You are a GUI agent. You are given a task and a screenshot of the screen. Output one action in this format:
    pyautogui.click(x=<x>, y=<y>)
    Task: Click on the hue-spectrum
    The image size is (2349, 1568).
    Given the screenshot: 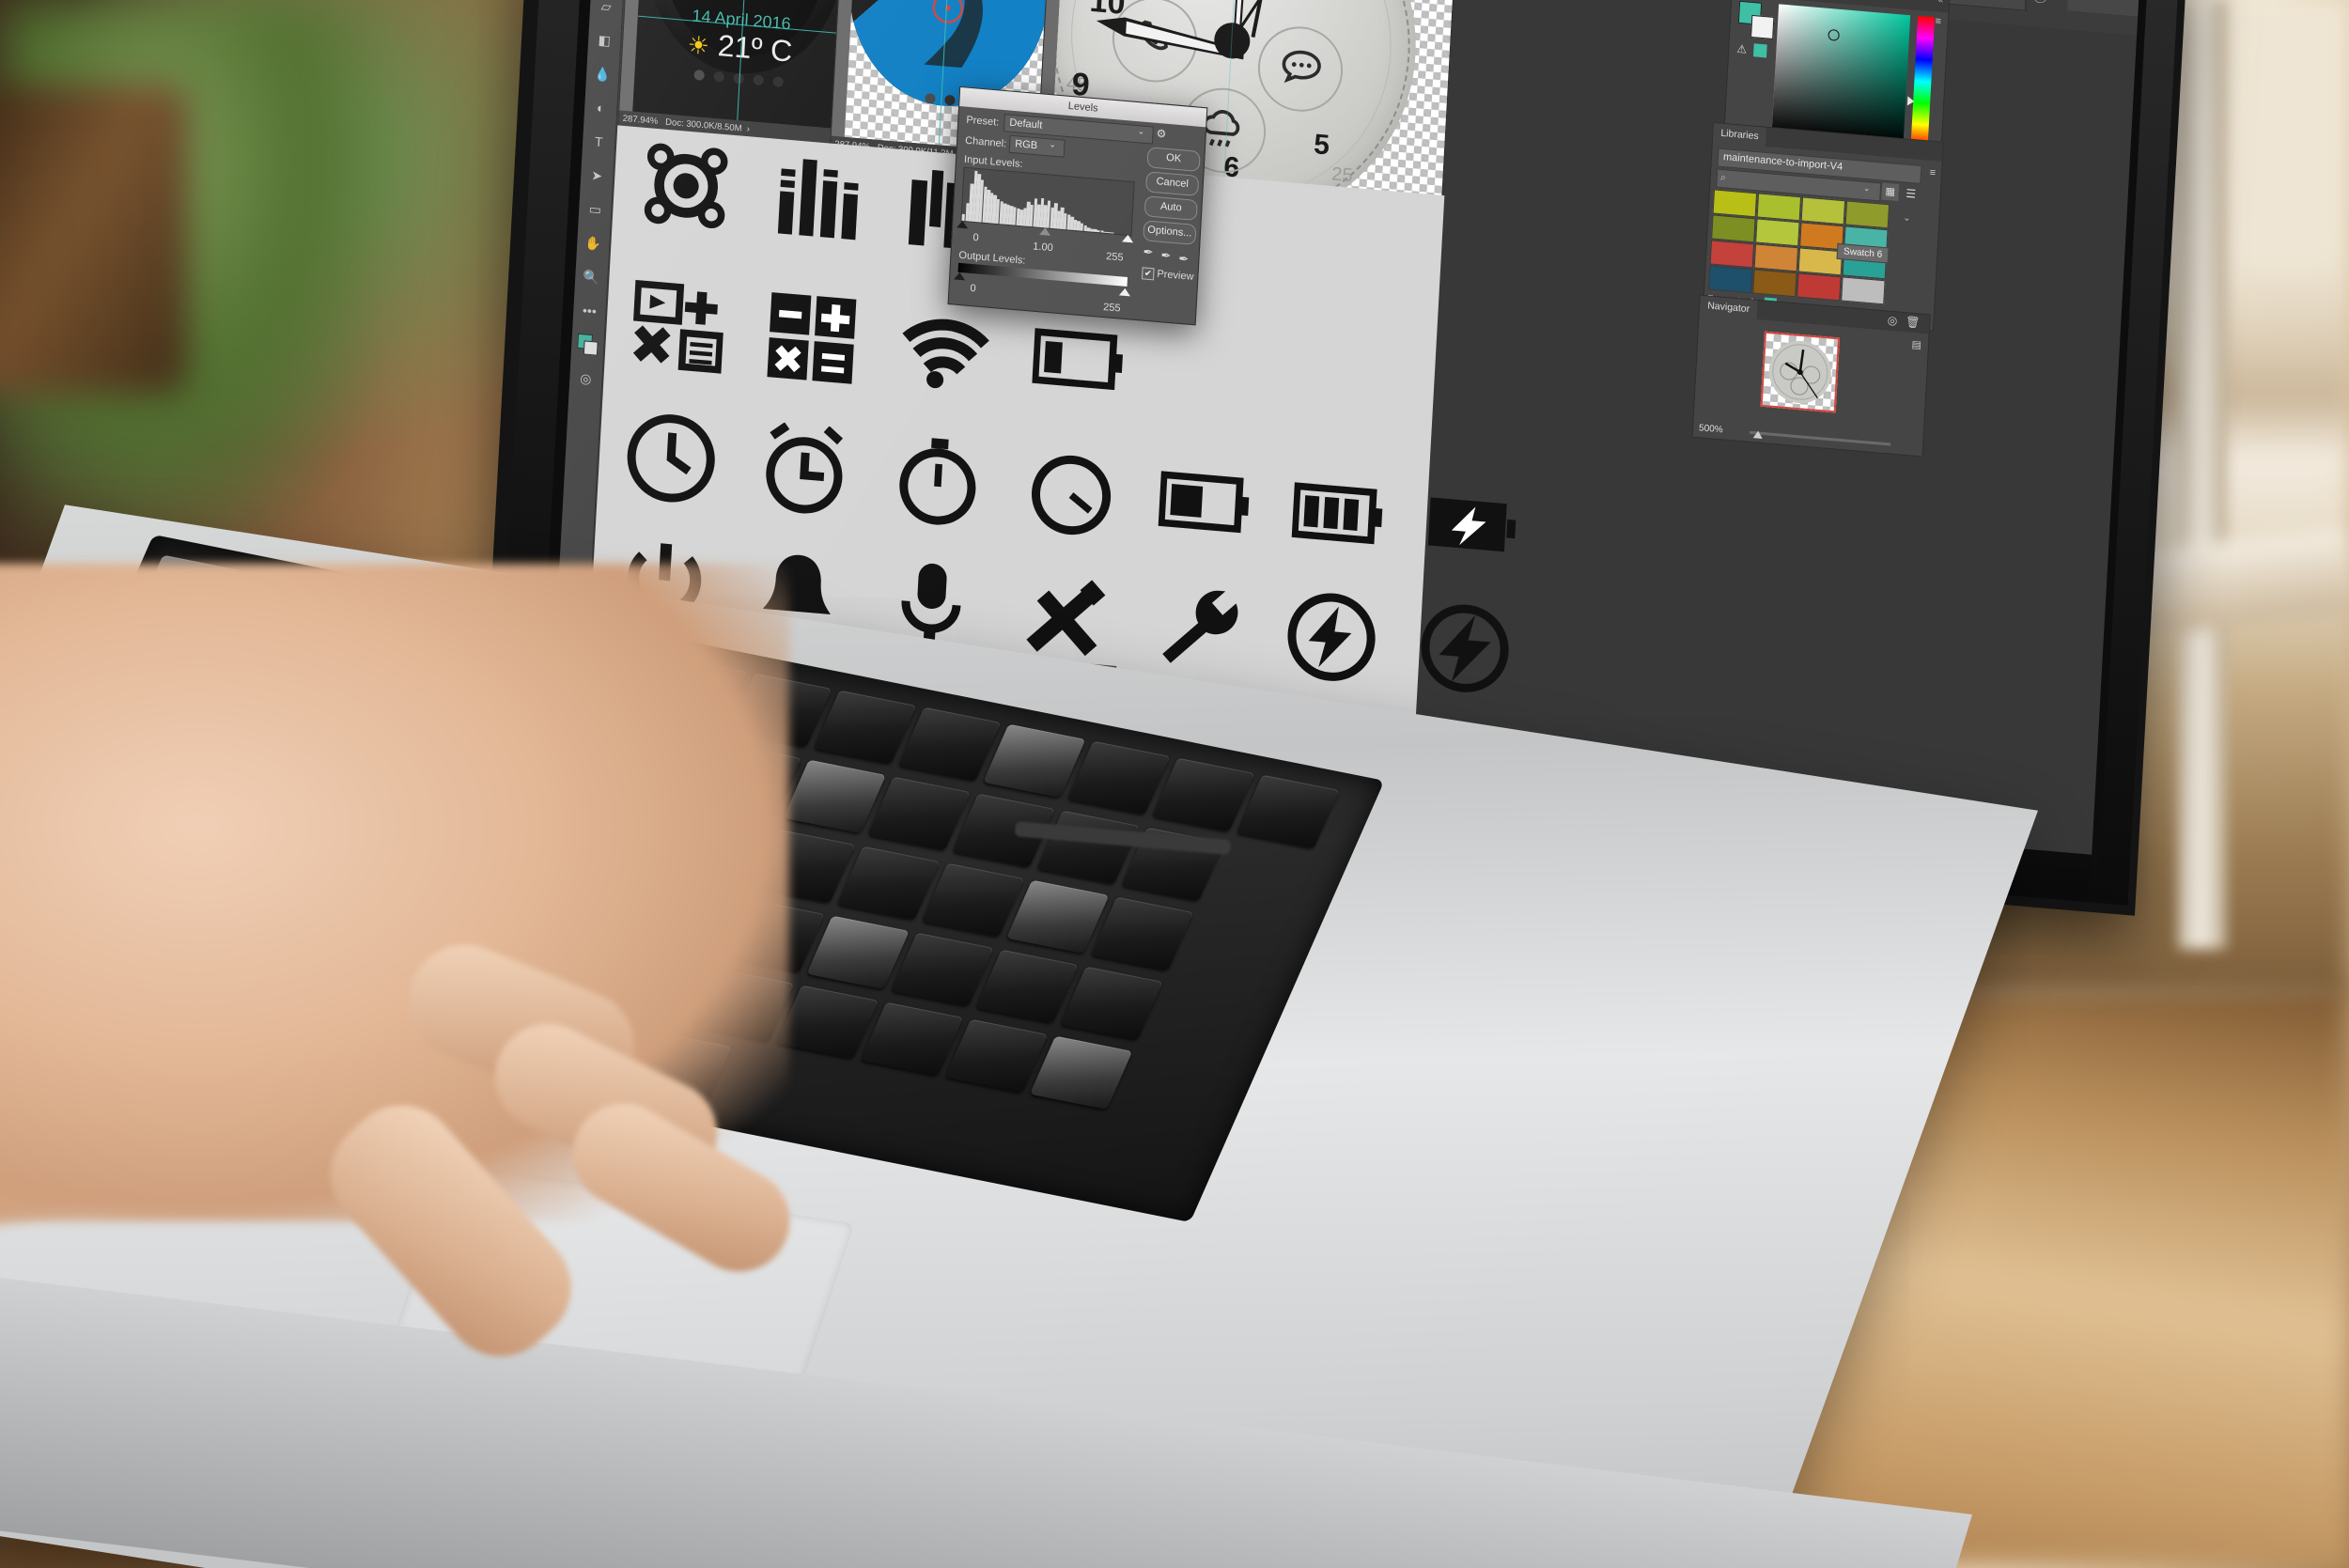 What is the action you would take?
    pyautogui.click(x=1923, y=81)
    